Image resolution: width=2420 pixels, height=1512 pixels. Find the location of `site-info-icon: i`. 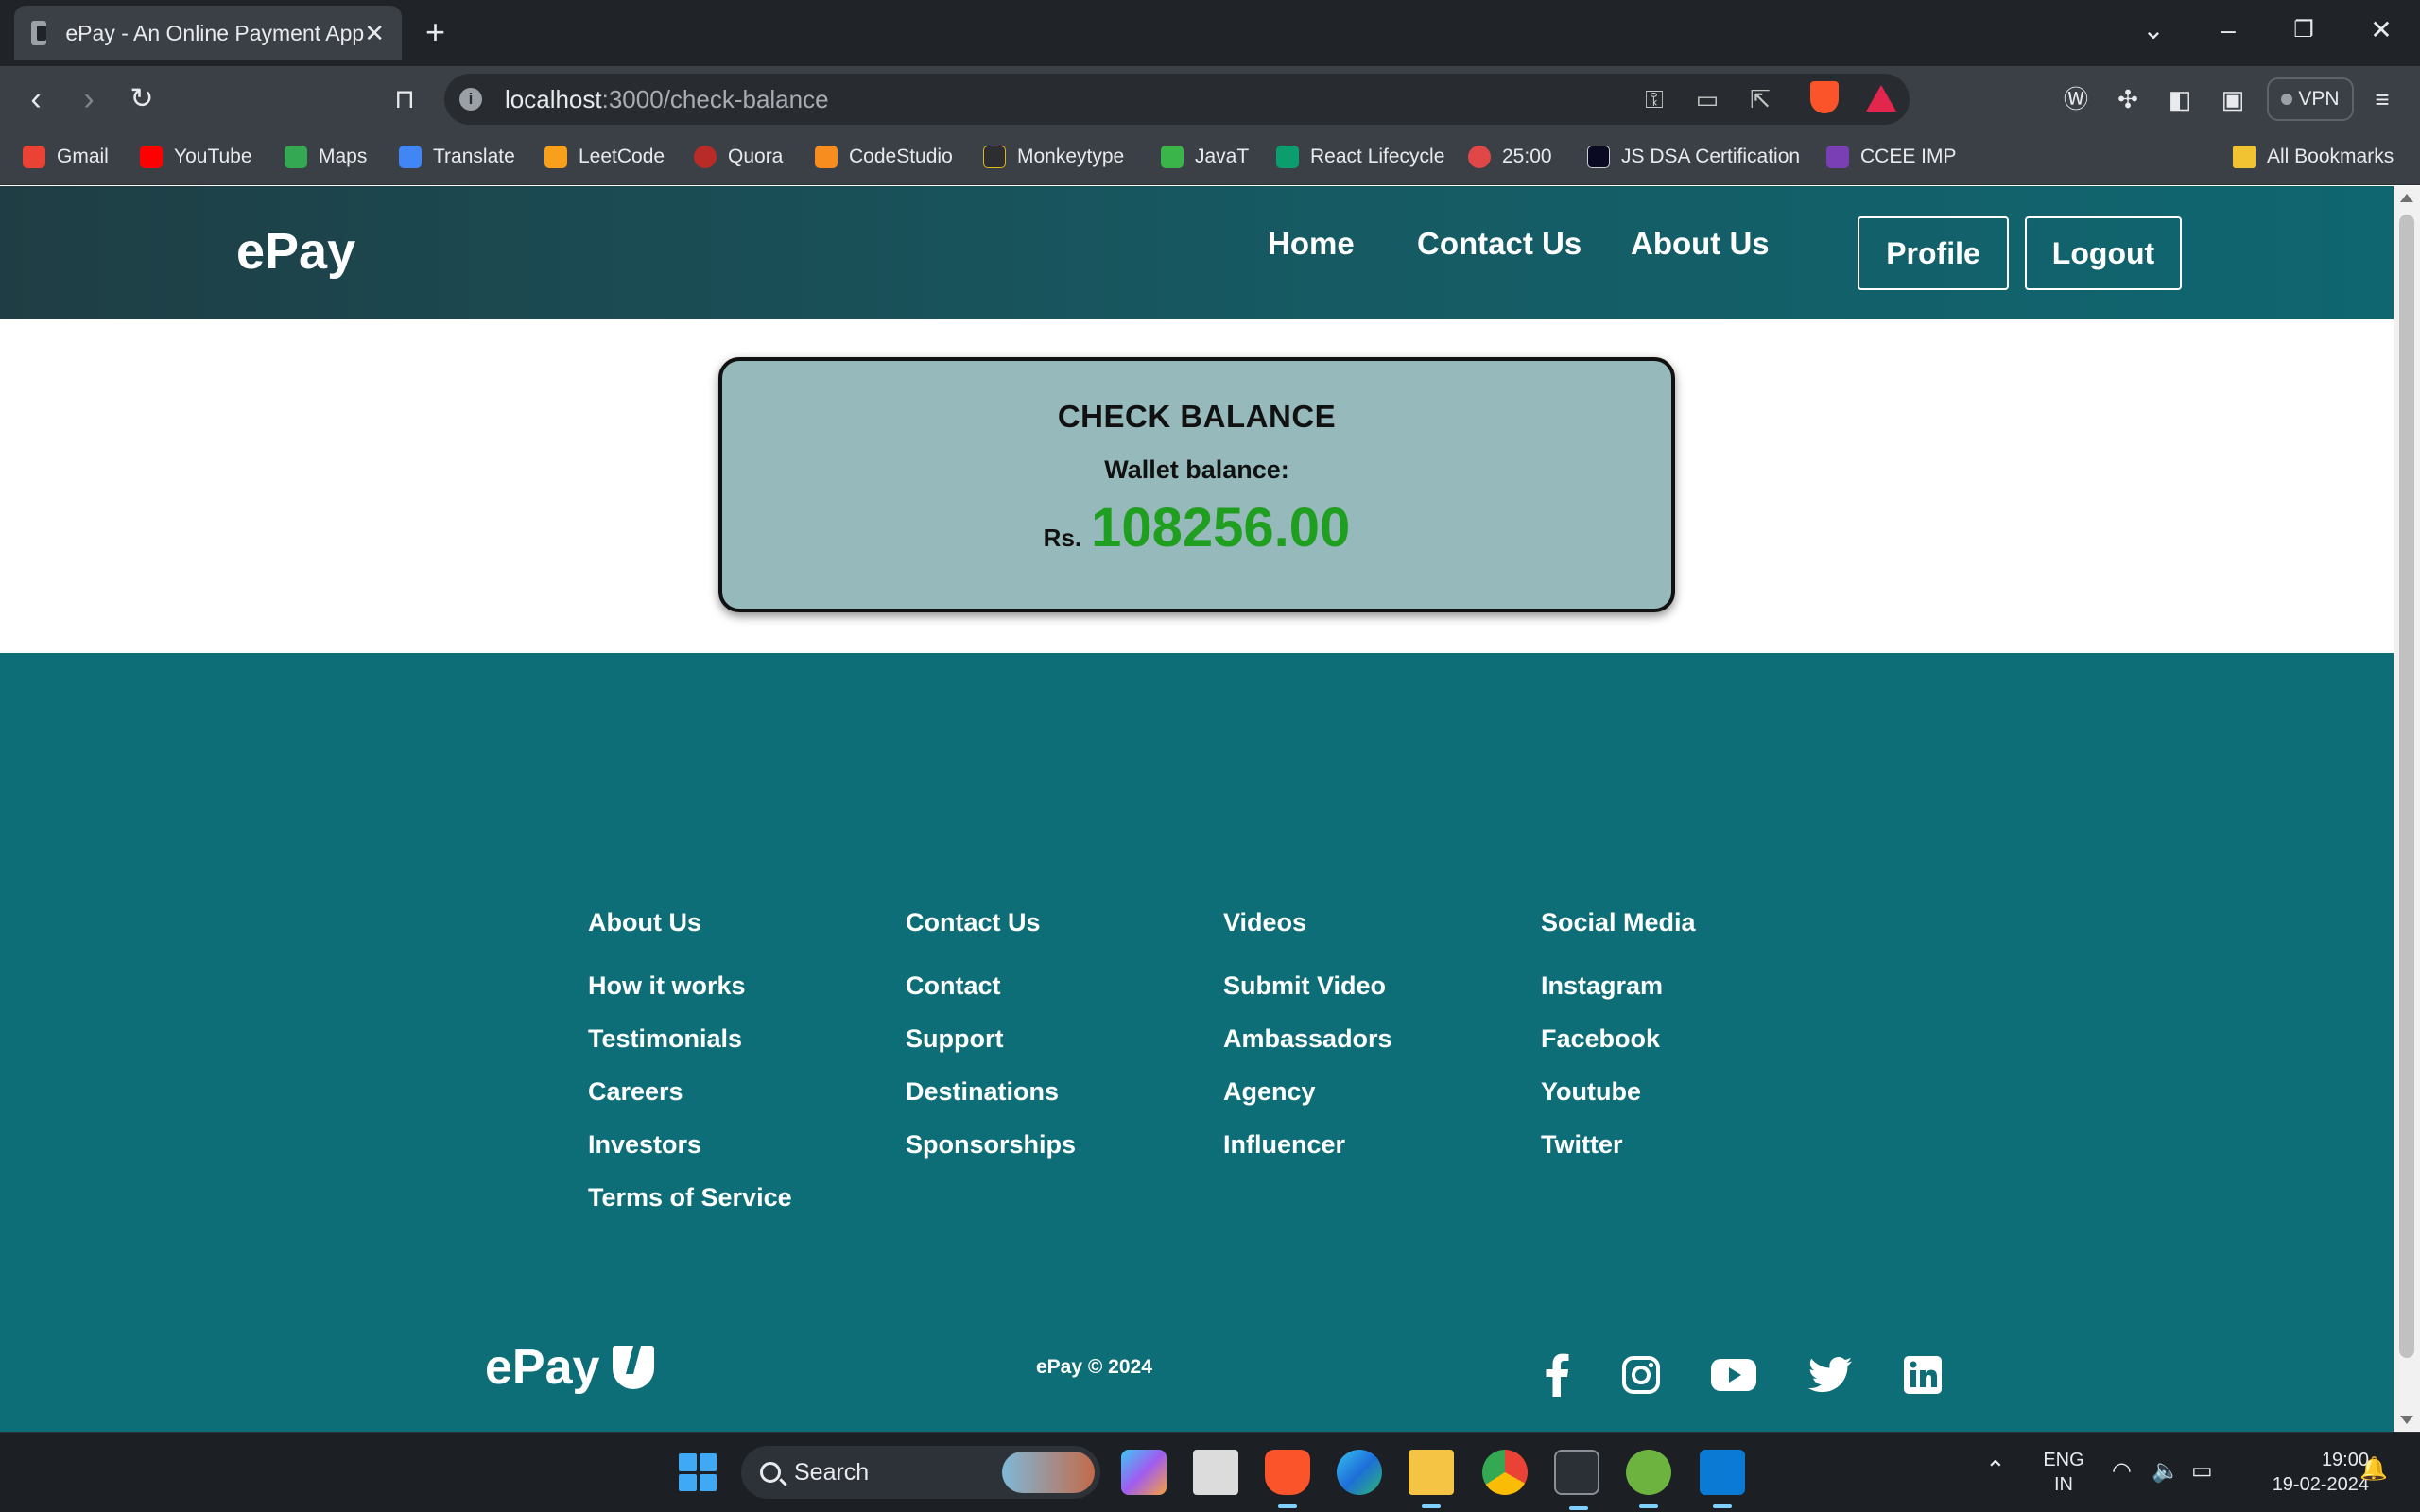

site-info-icon: i is located at coordinates (471, 99).